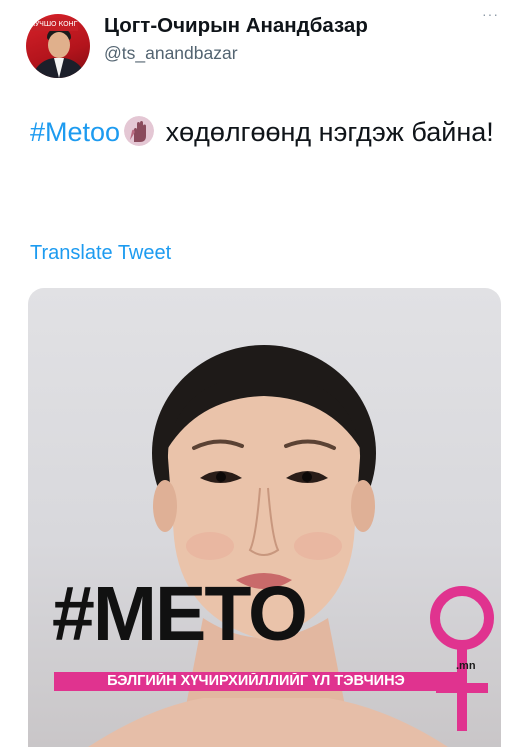 The width and height of the screenshot is (526, 747). Describe the element at coordinates (180, 614) in the screenshot. I see `metoo-headline: #METO` at that location.